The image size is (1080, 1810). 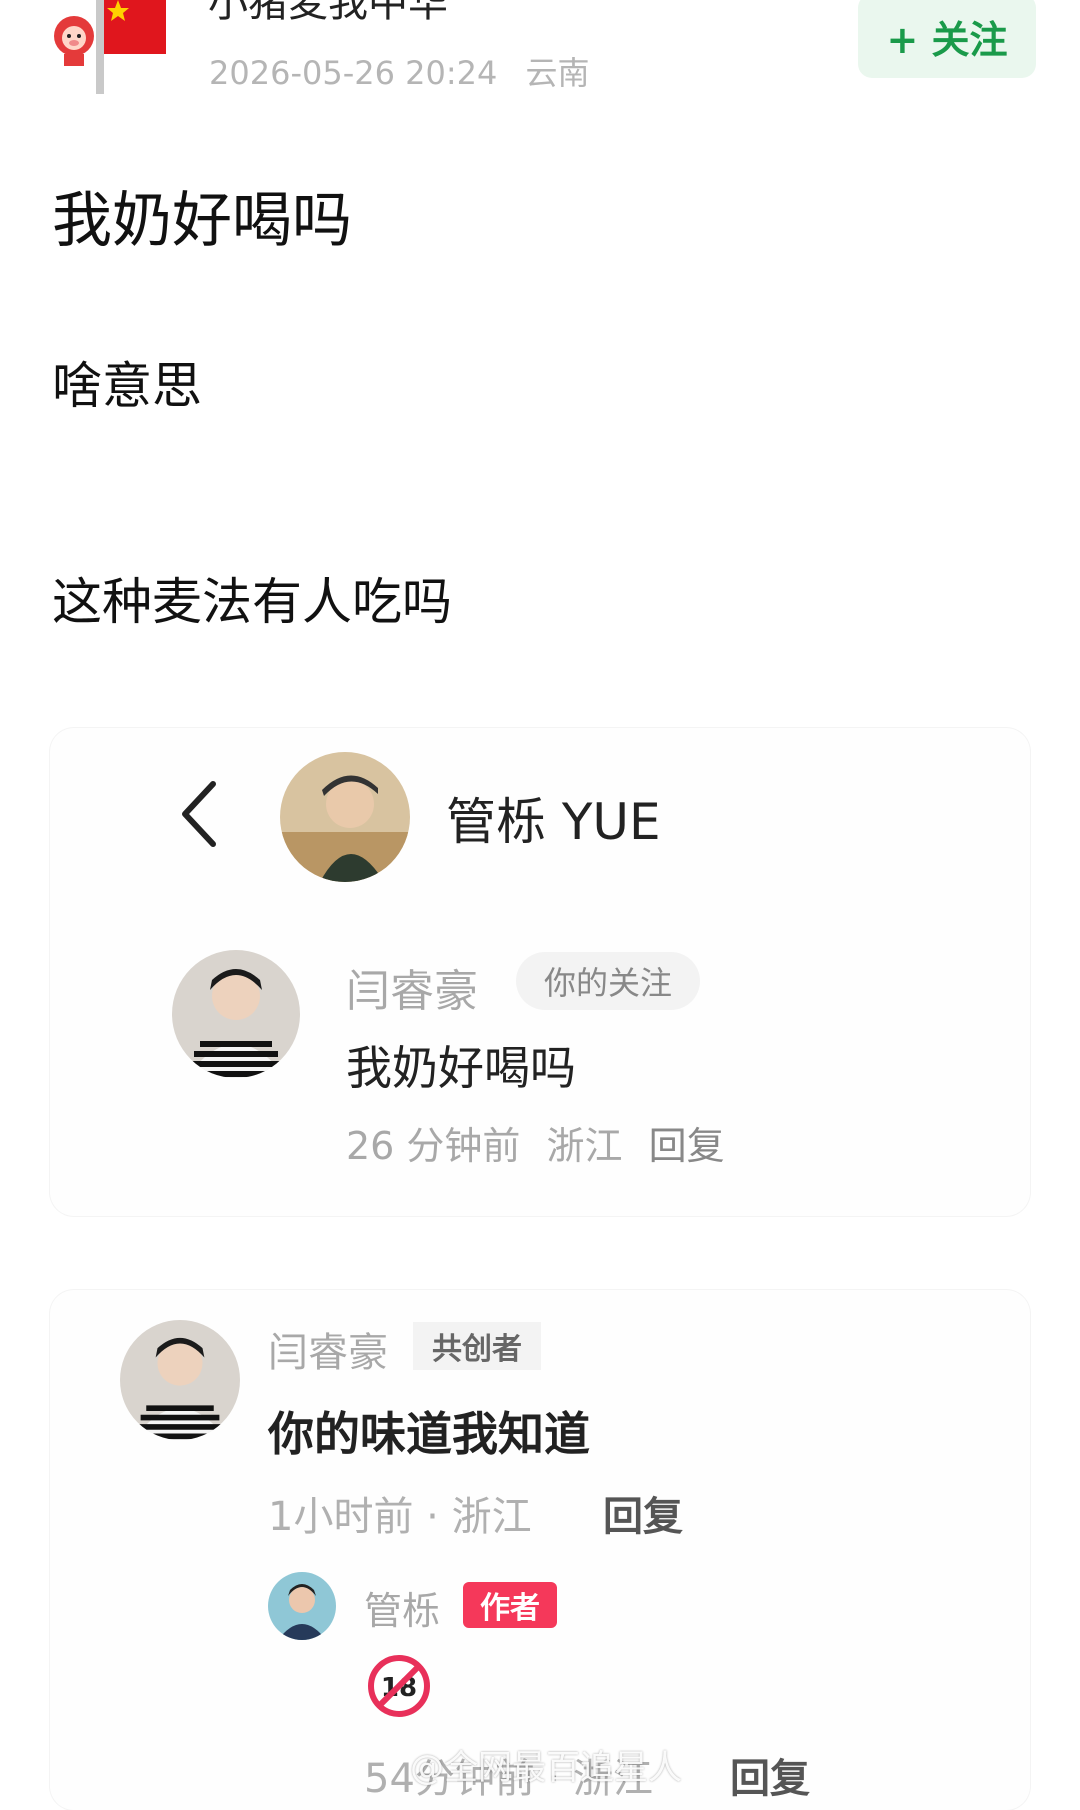 What do you see at coordinates (110, 47) in the screenshot?
I see `flag-pig-avatar-icon` at bounding box center [110, 47].